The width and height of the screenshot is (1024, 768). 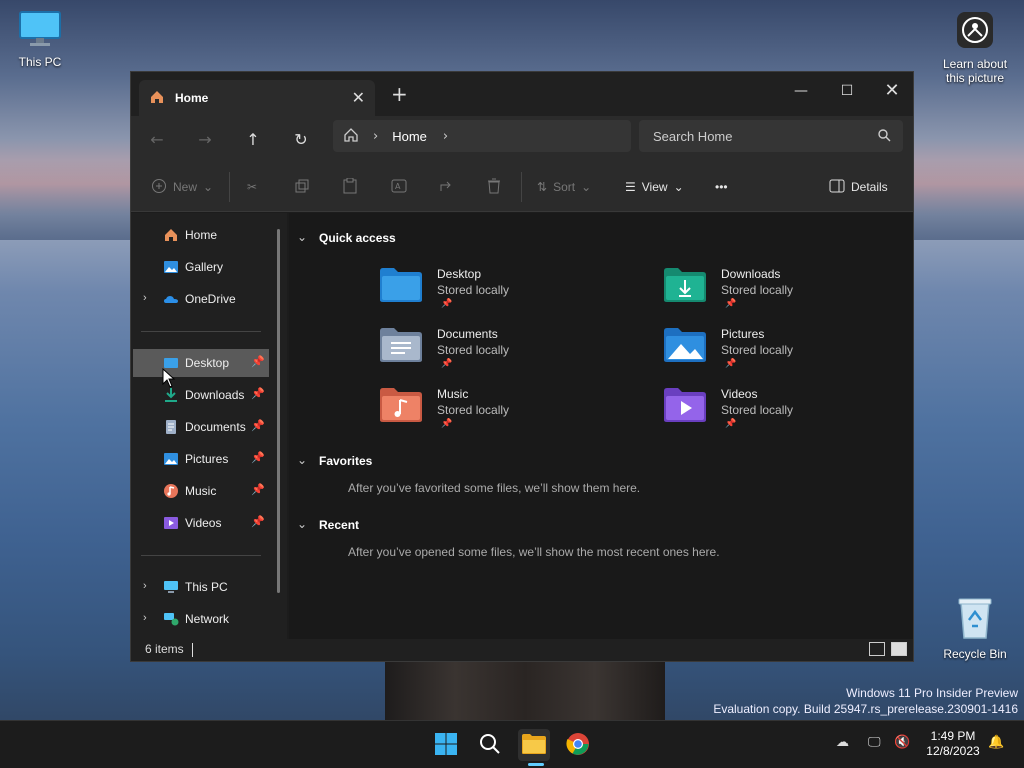 I want to click on sidebar-item-home: Home, so click(x=201, y=235).